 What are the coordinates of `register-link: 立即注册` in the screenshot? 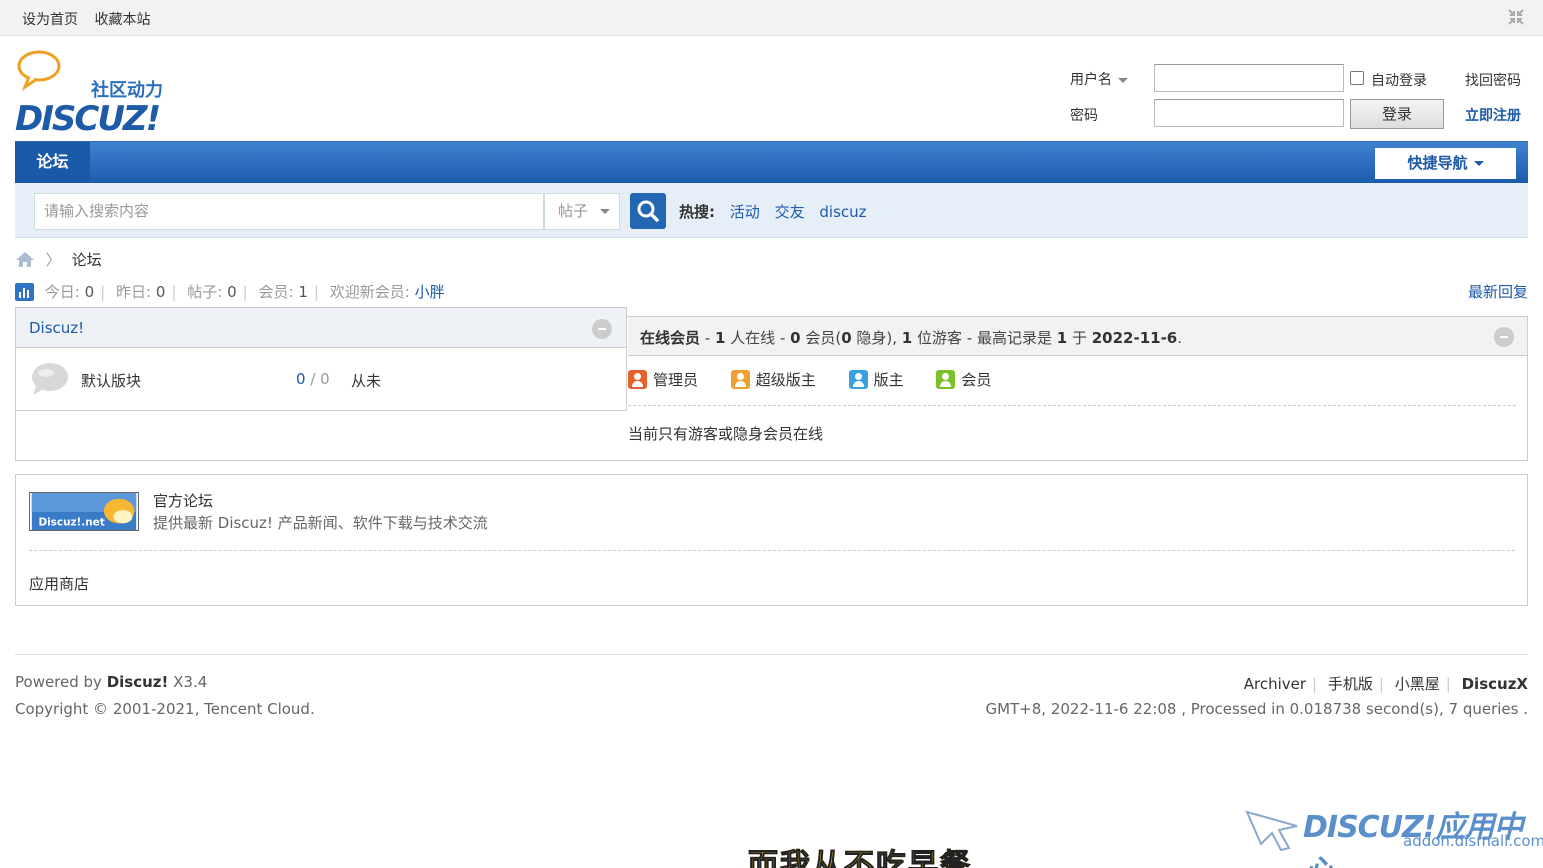 It's located at (1493, 115).